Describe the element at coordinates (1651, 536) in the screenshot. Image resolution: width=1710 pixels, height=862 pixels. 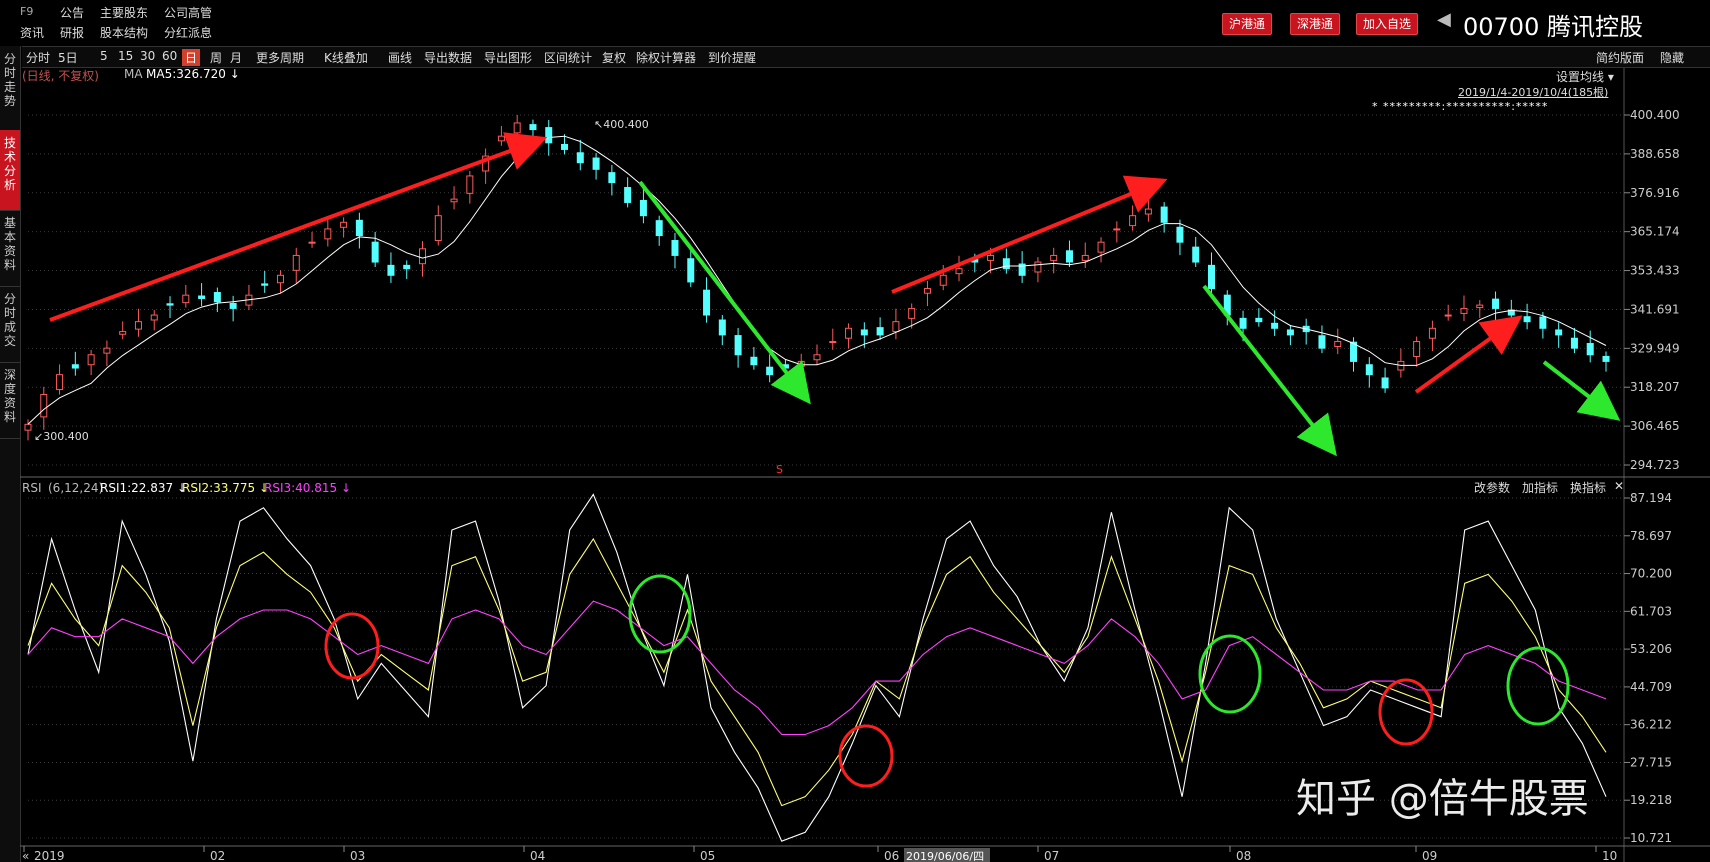
I see `rsi-tick-label: 78.697` at that location.